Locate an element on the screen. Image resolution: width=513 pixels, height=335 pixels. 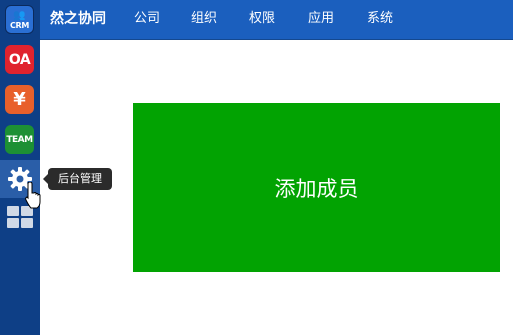
crm-app-icon: 👥 CRM is located at coordinates (19, 19).